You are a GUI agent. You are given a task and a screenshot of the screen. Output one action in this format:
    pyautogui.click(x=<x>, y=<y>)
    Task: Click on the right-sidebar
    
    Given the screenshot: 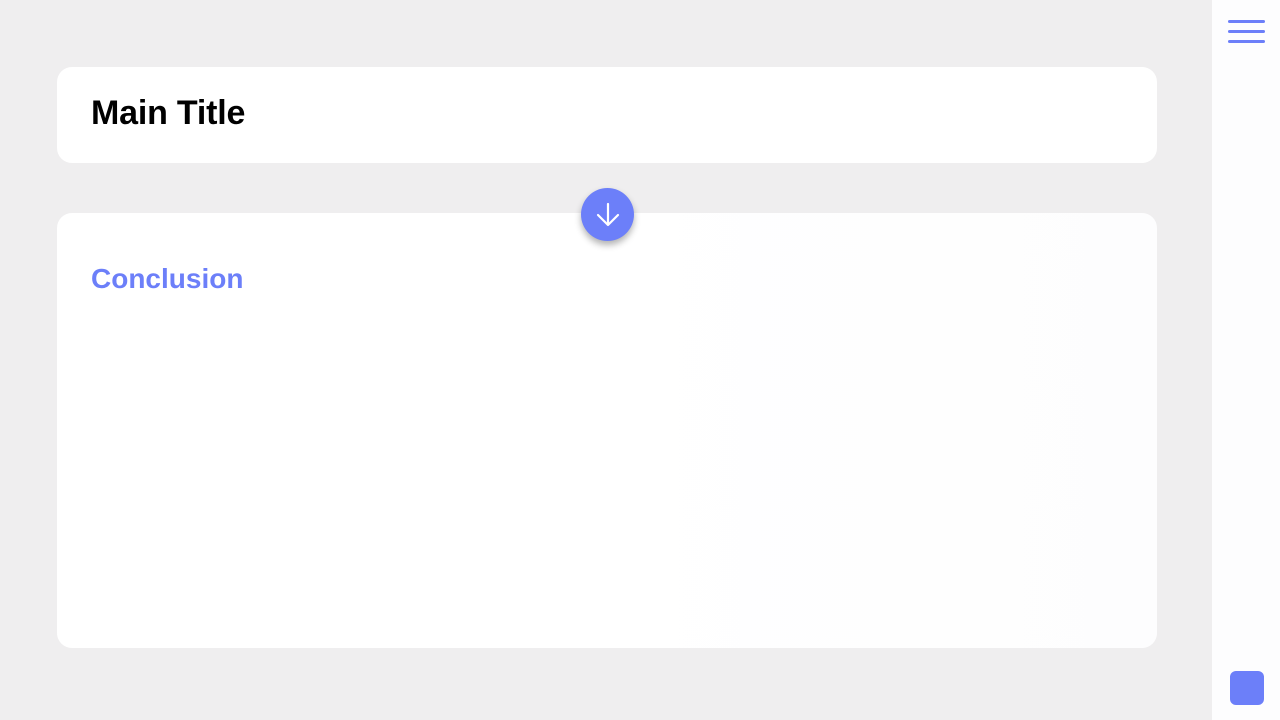 What is the action you would take?
    pyautogui.click(x=1246, y=360)
    